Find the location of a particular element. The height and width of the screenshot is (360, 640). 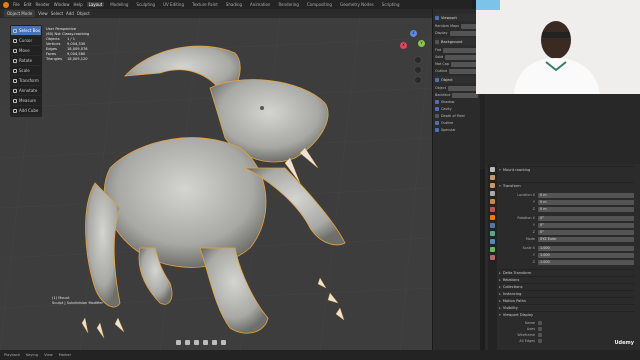

menu-object: Object is located at coordinates (83, 13).